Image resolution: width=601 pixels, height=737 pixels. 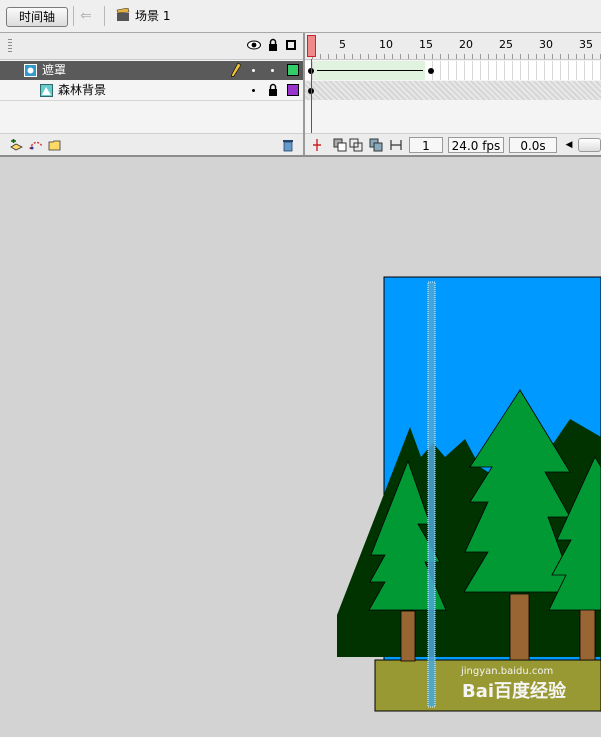 I want to click on ruler-tick: 15, so click(x=426, y=44).